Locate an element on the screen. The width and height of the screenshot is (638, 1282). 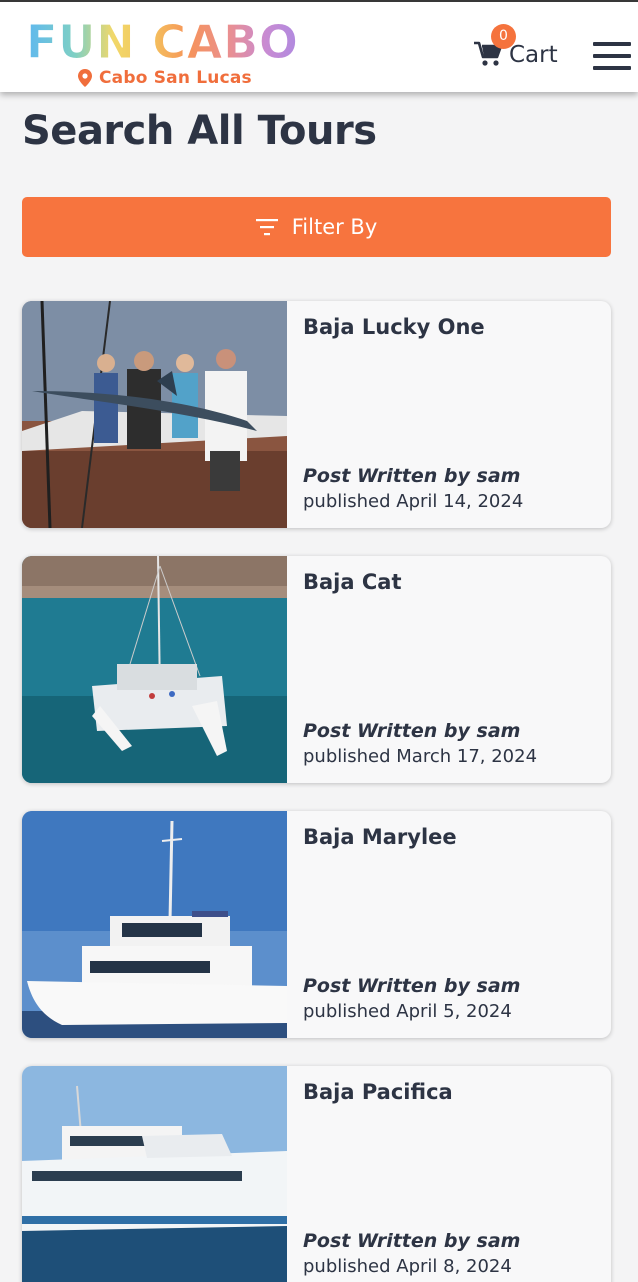
tour-image-catamaran is located at coordinates (154, 669).